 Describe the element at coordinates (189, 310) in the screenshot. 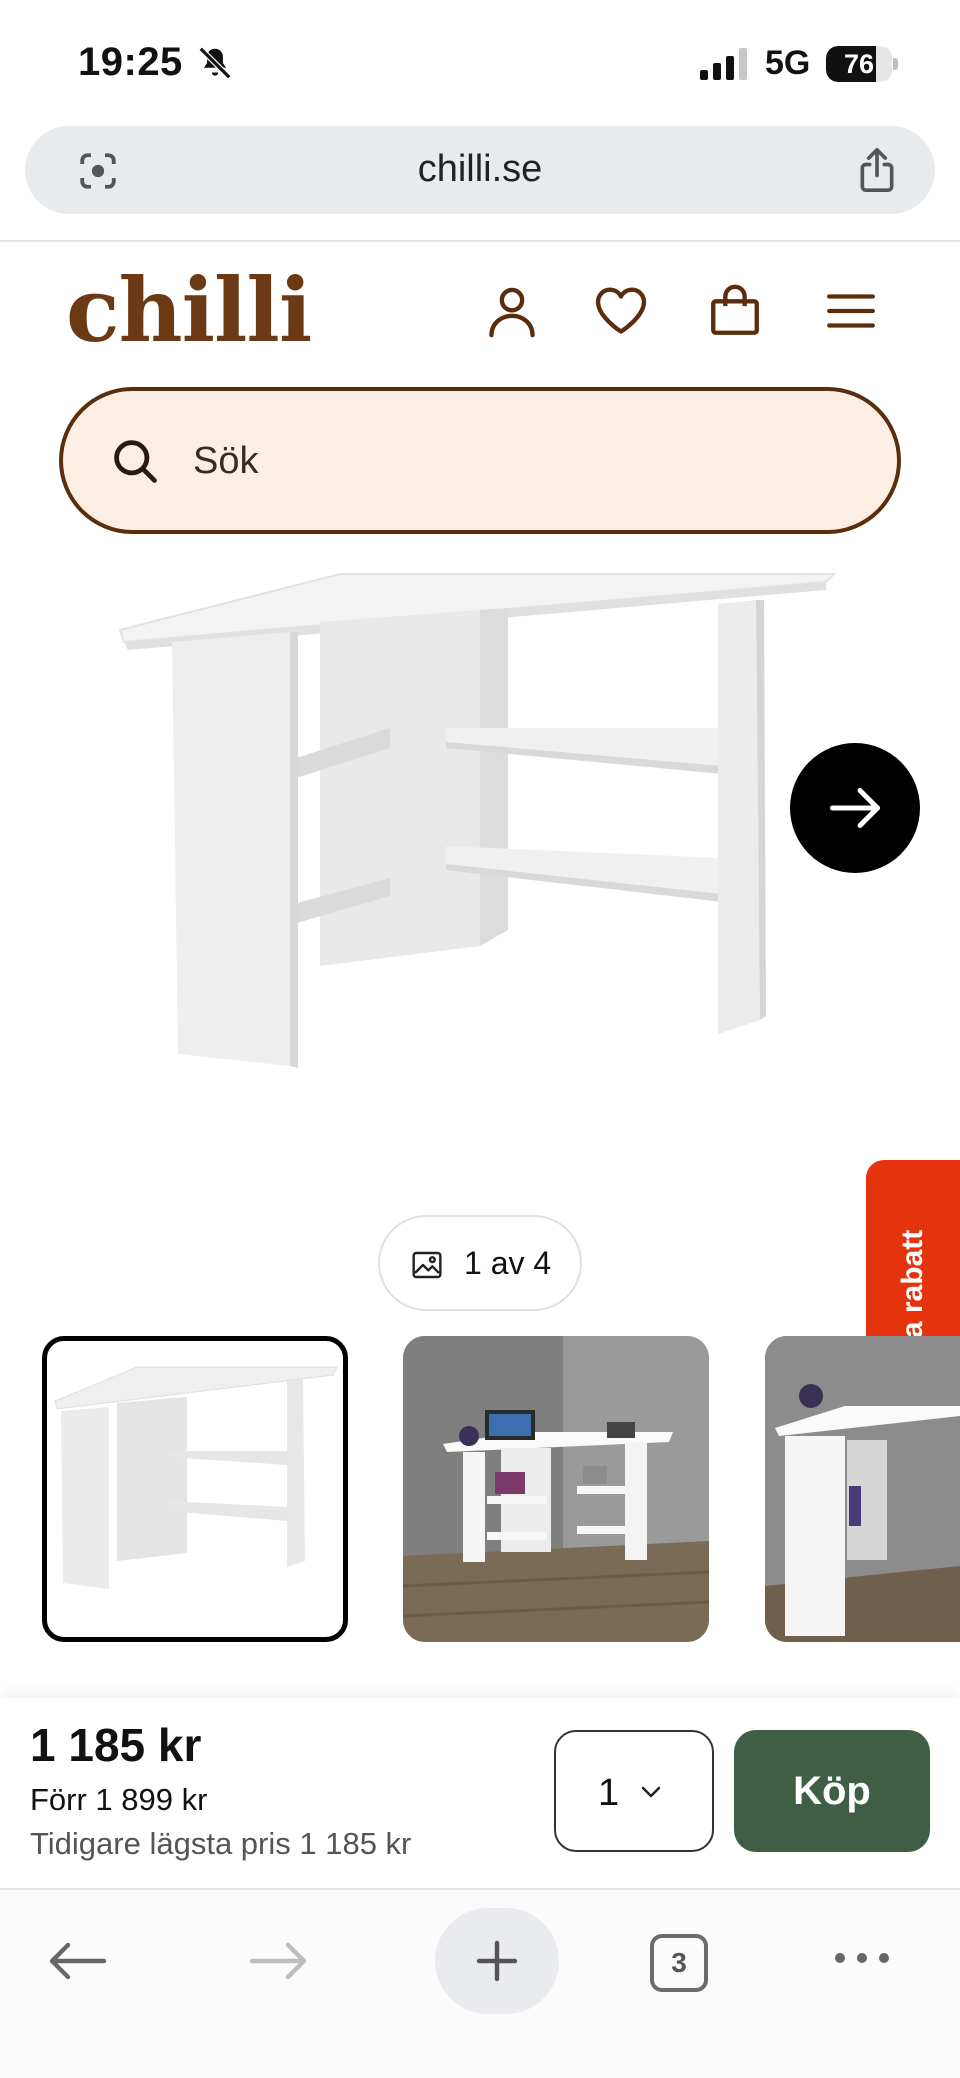

I see `site-logo: chilli` at that location.